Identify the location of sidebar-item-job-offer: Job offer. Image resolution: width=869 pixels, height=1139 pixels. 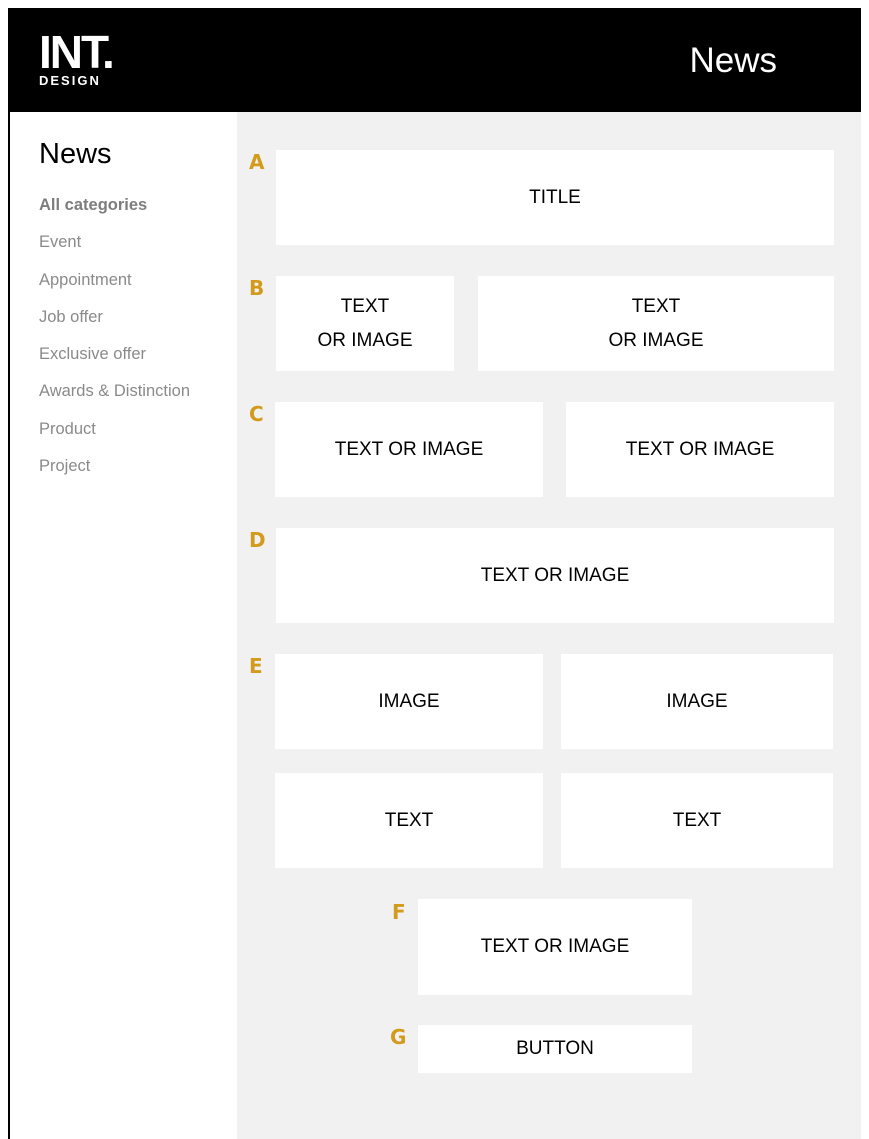
(114, 326).